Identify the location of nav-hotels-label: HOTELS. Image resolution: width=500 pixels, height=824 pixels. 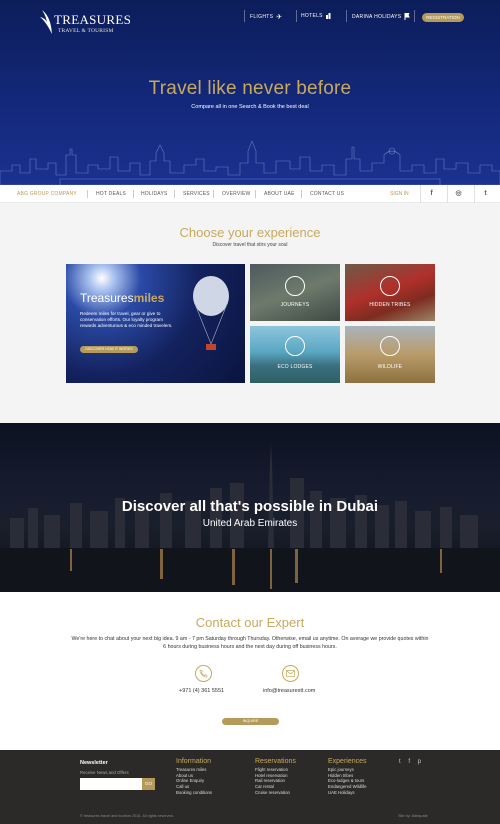
(312, 16).